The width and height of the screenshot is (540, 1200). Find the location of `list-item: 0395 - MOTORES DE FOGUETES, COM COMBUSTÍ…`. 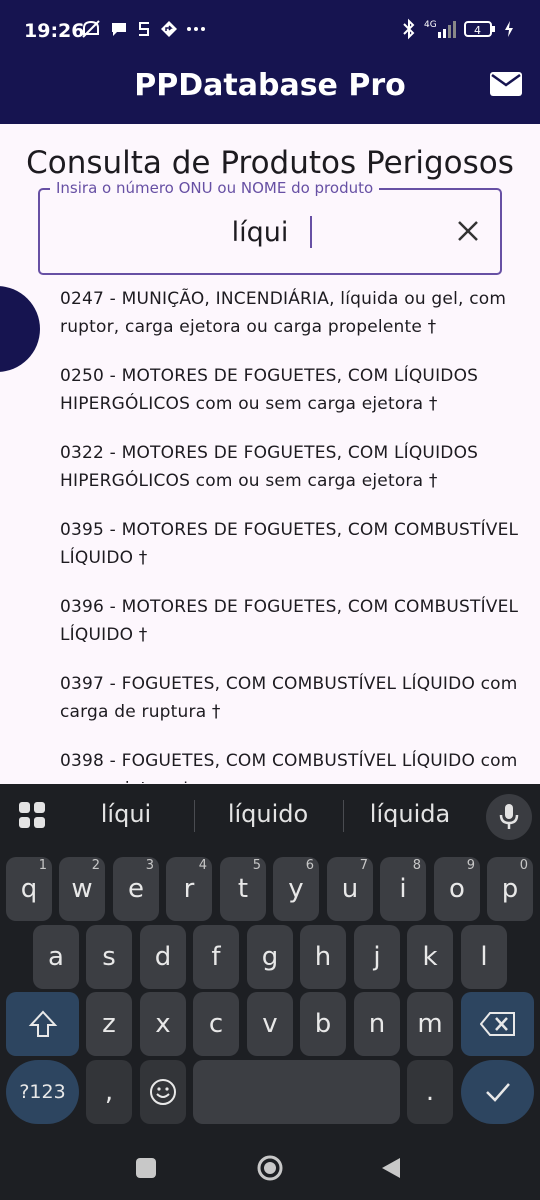

list-item: 0395 - MOTORES DE FOGUETES, COM COMBUSTÍ… is located at coordinates (293, 544).